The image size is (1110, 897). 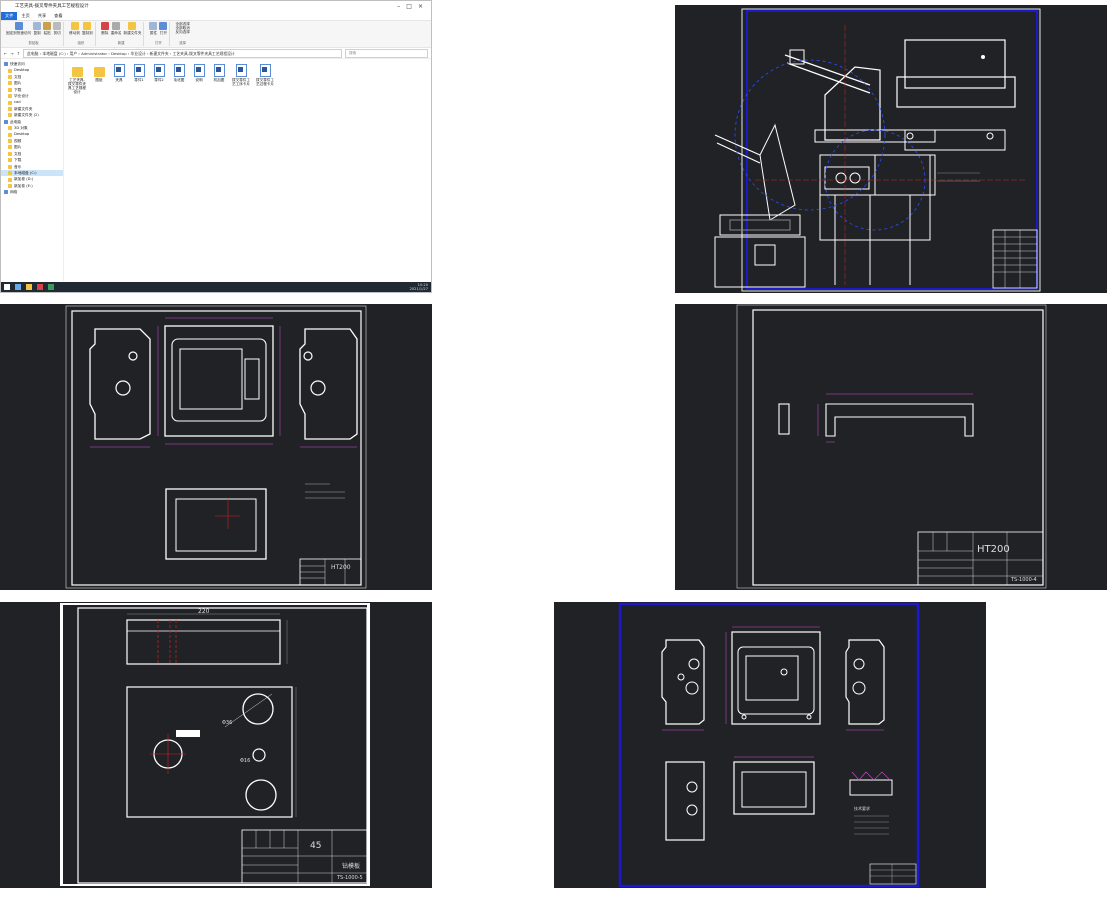 What do you see at coordinates (40, 287) in the screenshot?
I see `app-taskbar-icon` at bounding box center [40, 287].